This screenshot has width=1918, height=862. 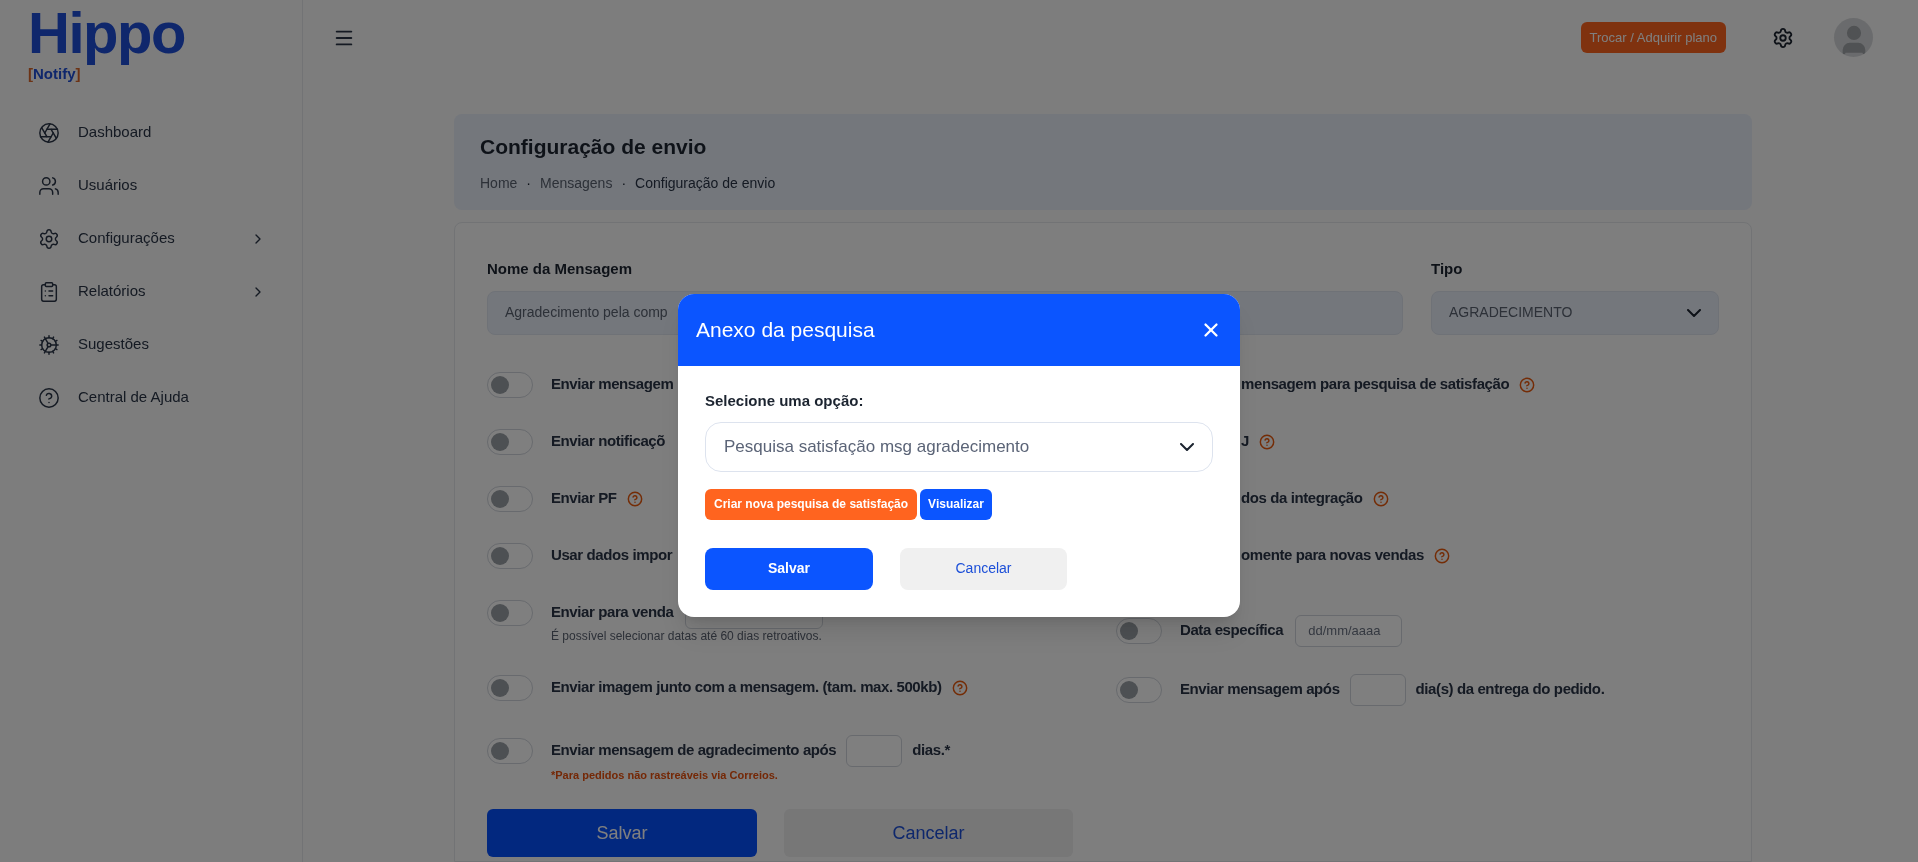 What do you see at coordinates (1447, 269) in the screenshot?
I see `field-label: Tipo` at bounding box center [1447, 269].